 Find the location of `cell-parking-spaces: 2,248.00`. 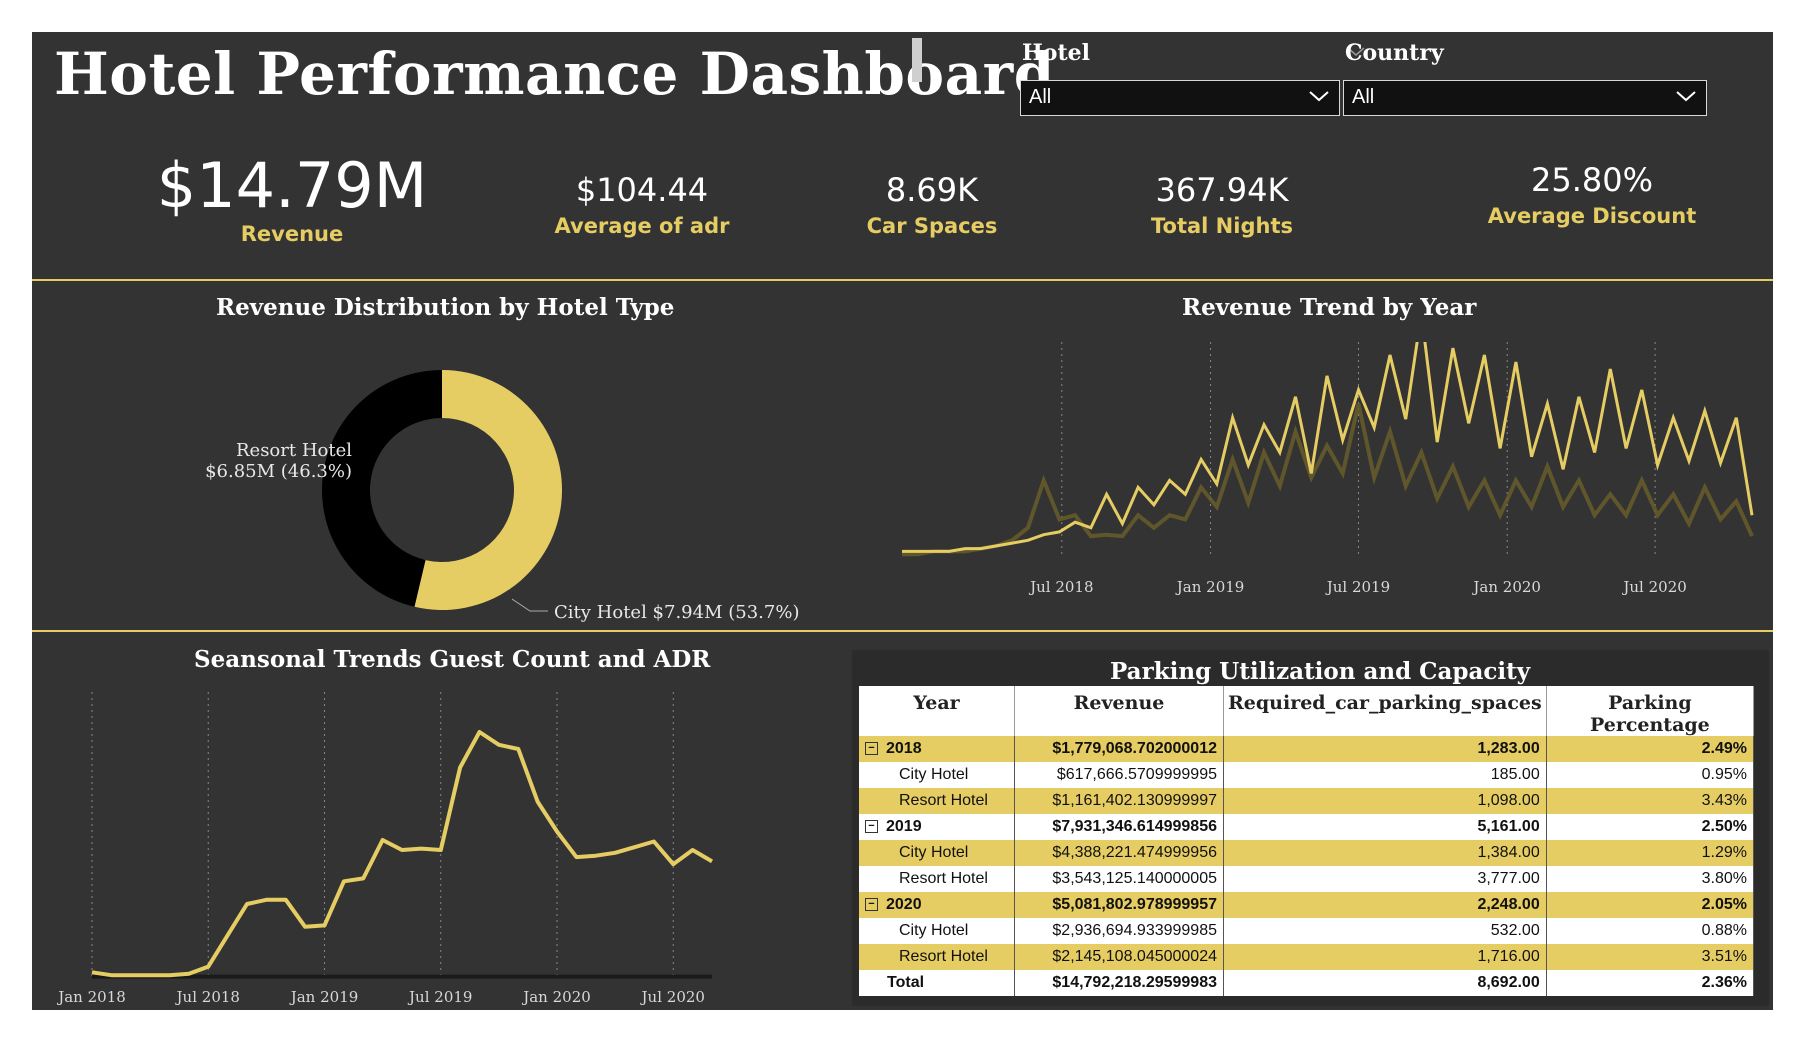

cell-parking-spaces: 2,248.00 is located at coordinates (1385, 905).